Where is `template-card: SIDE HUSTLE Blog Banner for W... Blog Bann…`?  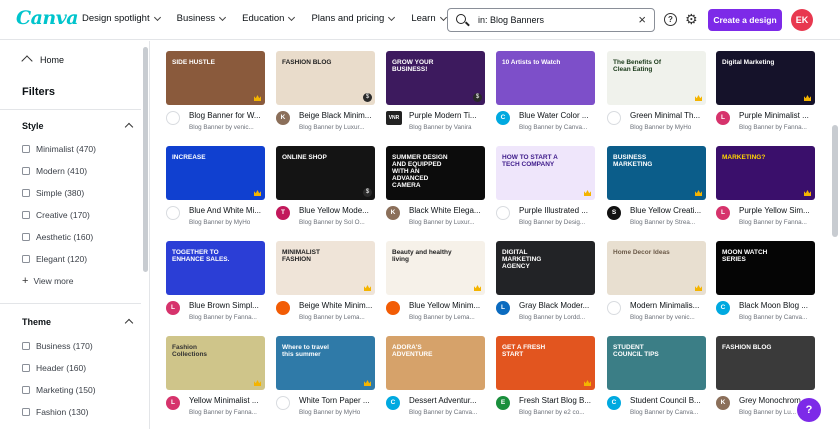 template-card: SIDE HUSTLE Blog Banner for W... Blog Bann… is located at coordinates (215, 93).